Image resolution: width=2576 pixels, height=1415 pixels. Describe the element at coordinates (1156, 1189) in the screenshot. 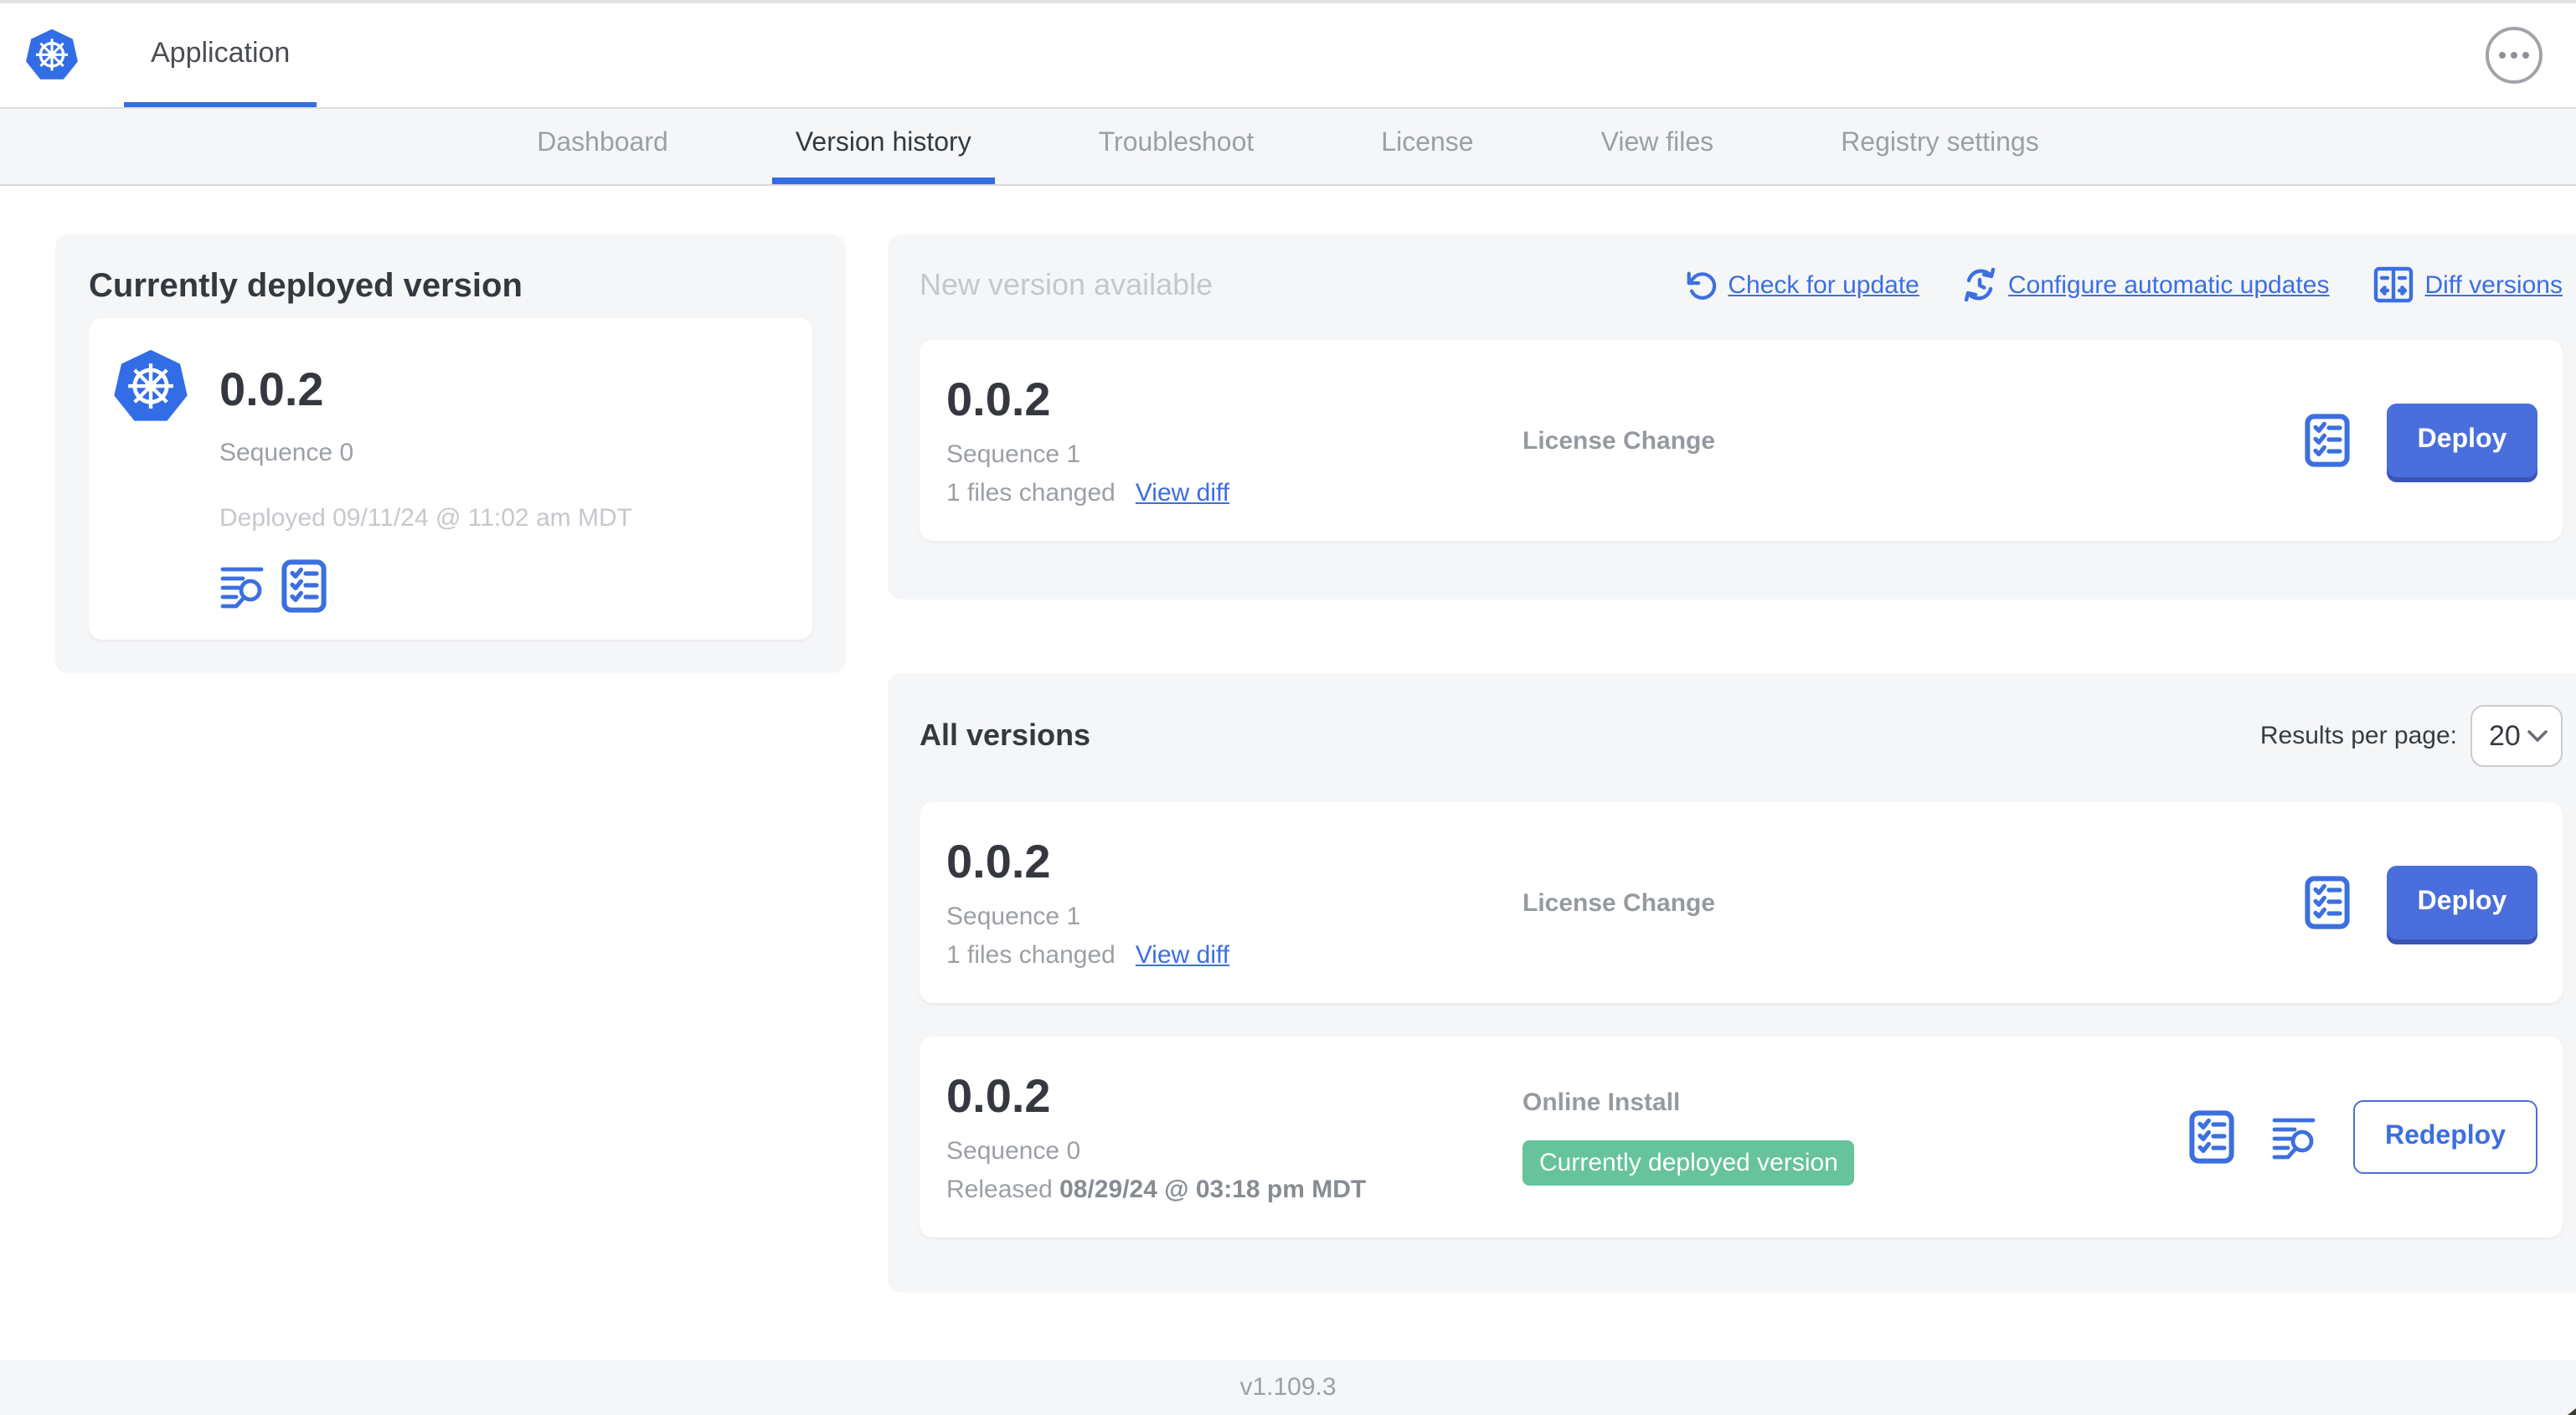

I see `released-timestamp: Released 08/29/24 @ 03:18 pm MDT` at that location.